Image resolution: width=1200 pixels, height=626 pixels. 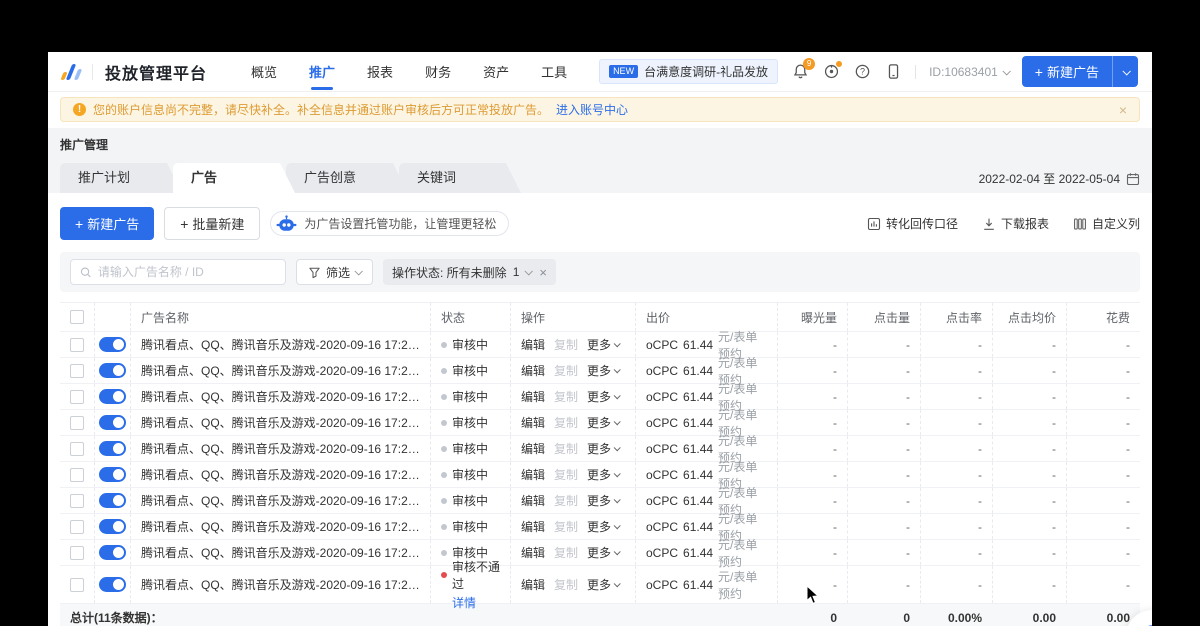 I want to click on tab-creatives: 广告创意, so click(x=347, y=178).